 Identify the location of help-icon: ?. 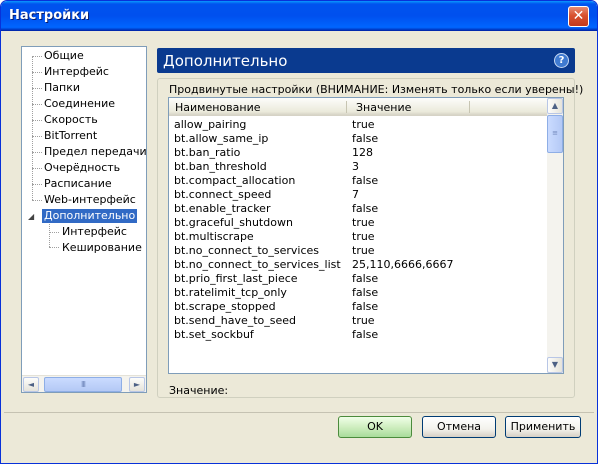
(561, 60).